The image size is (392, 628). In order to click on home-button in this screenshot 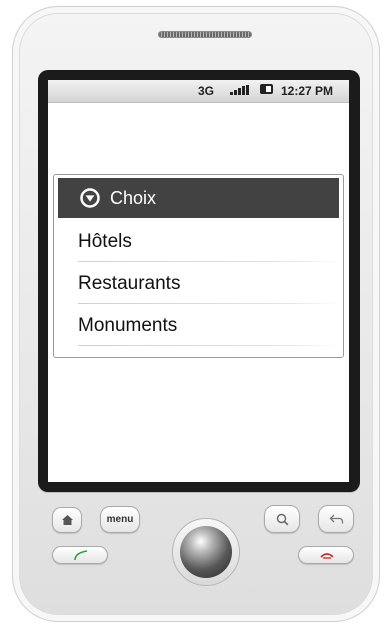, I will do `click(67, 520)`.